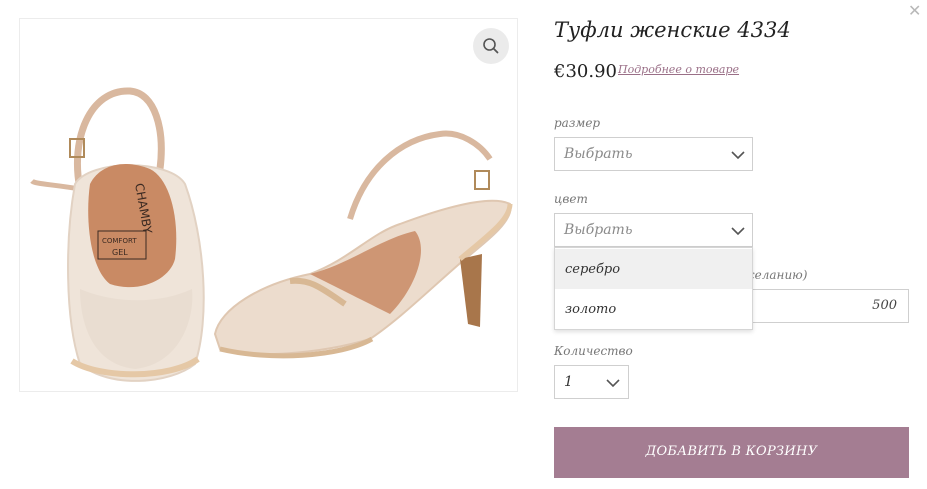 This screenshot has height=489, width=927. What do you see at coordinates (653, 269) in the screenshot?
I see `color-option-silver: серебро` at bounding box center [653, 269].